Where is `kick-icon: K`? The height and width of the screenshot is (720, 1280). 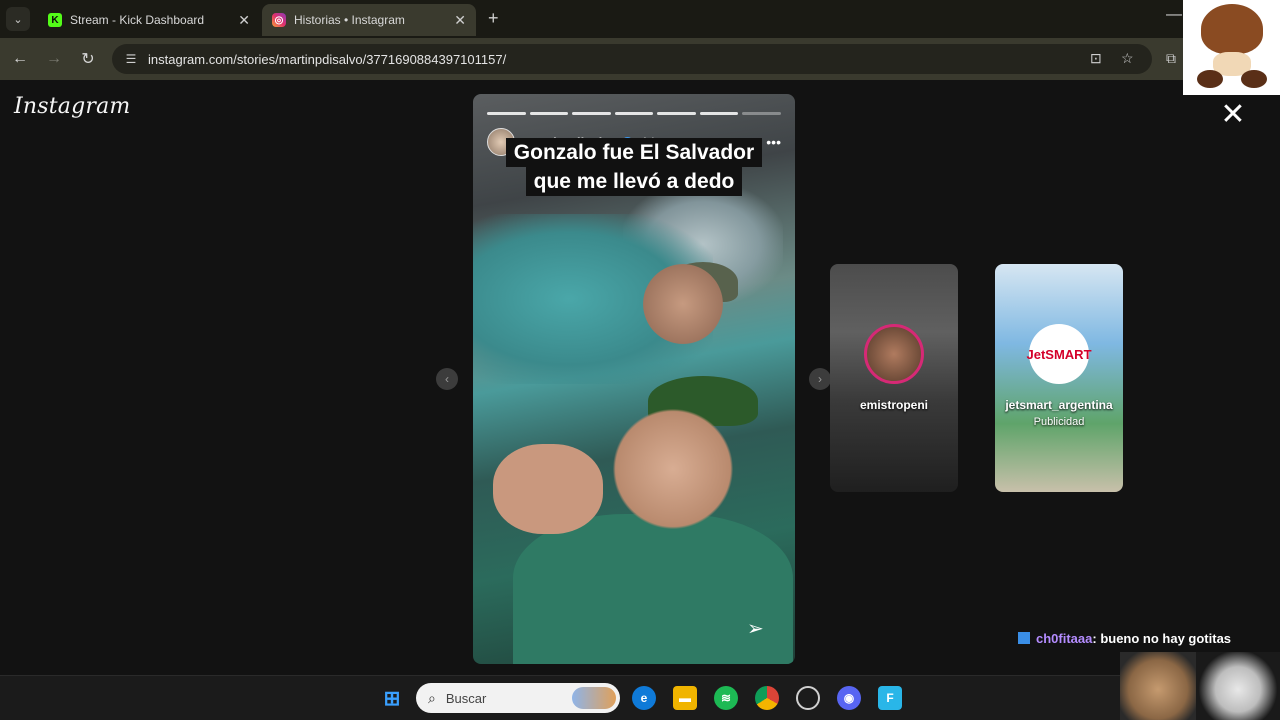
kick-icon: K is located at coordinates (55, 20).